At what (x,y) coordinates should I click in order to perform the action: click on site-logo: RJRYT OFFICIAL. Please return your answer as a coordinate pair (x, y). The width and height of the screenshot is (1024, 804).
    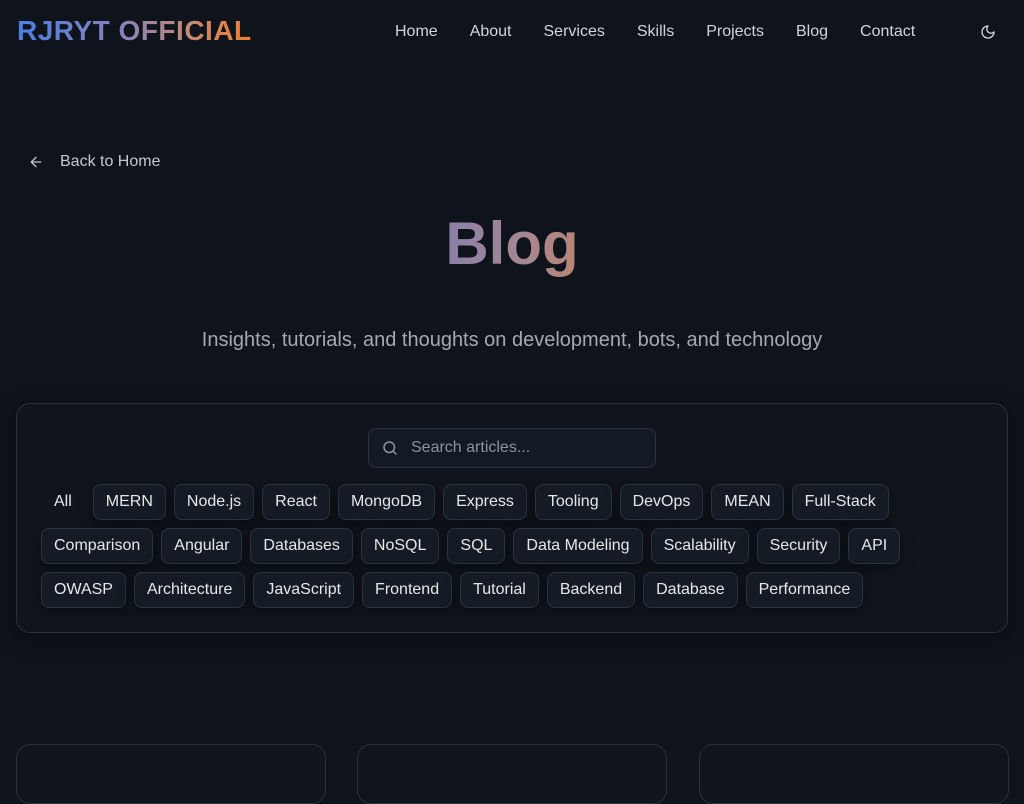
    Looking at the image, I should click on (134, 31).